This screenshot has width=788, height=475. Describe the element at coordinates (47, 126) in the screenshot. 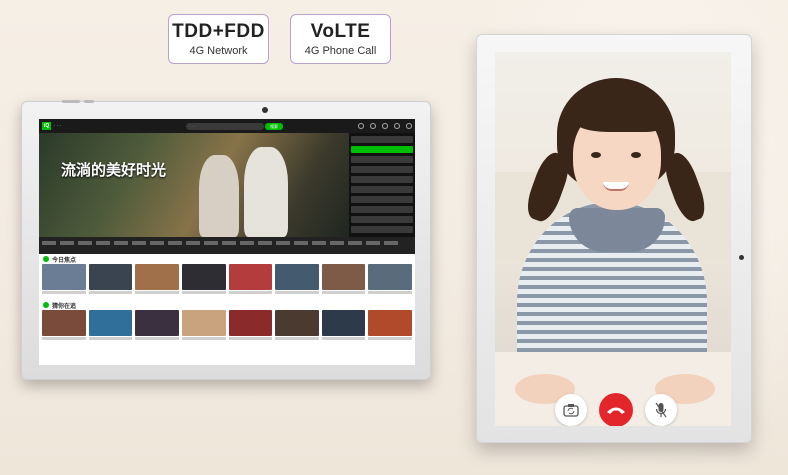

I see `app-logo: iQ` at that location.